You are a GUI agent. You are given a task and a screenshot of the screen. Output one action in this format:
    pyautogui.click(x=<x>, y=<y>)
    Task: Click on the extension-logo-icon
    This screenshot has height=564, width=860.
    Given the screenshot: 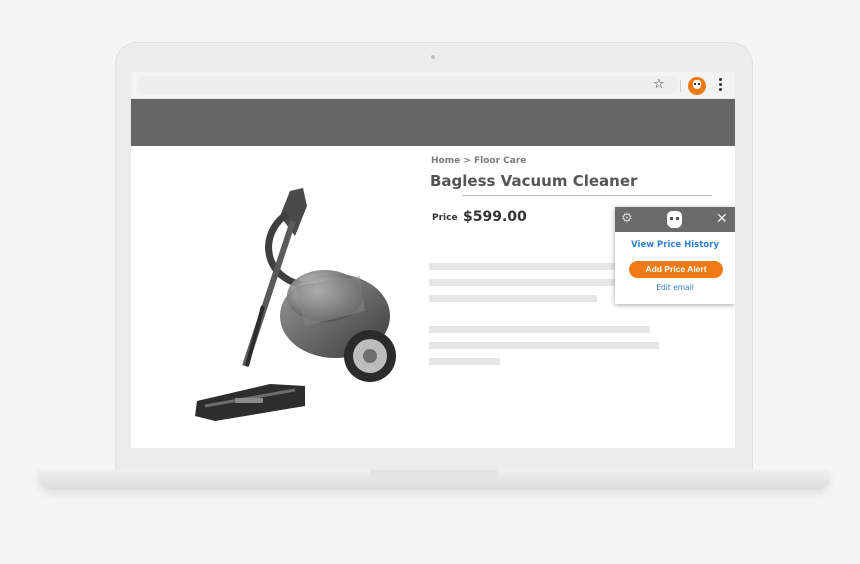 What is the action you would take?
    pyautogui.click(x=697, y=86)
    